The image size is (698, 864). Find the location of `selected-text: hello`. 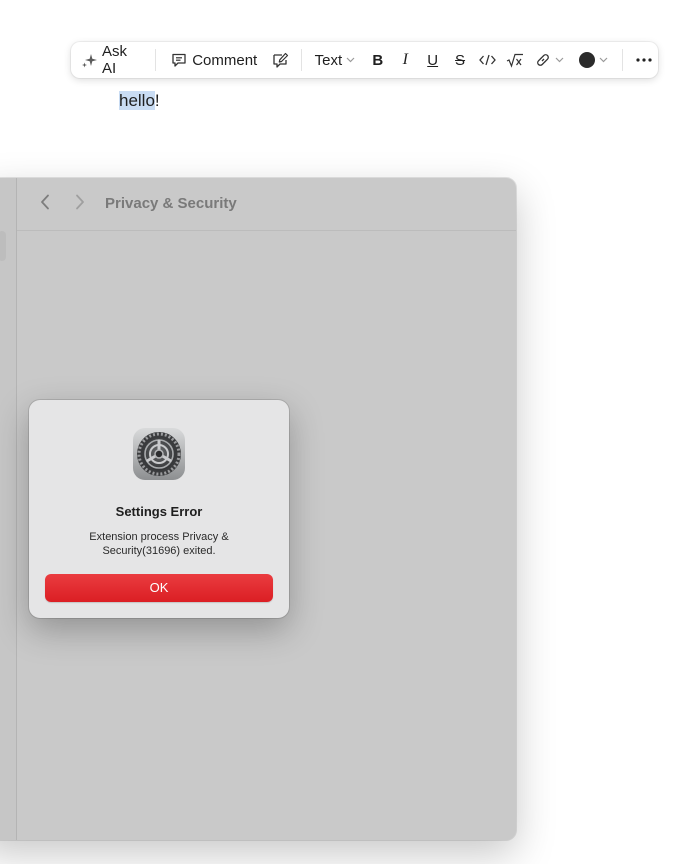

selected-text: hello is located at coordinates (137, 100).